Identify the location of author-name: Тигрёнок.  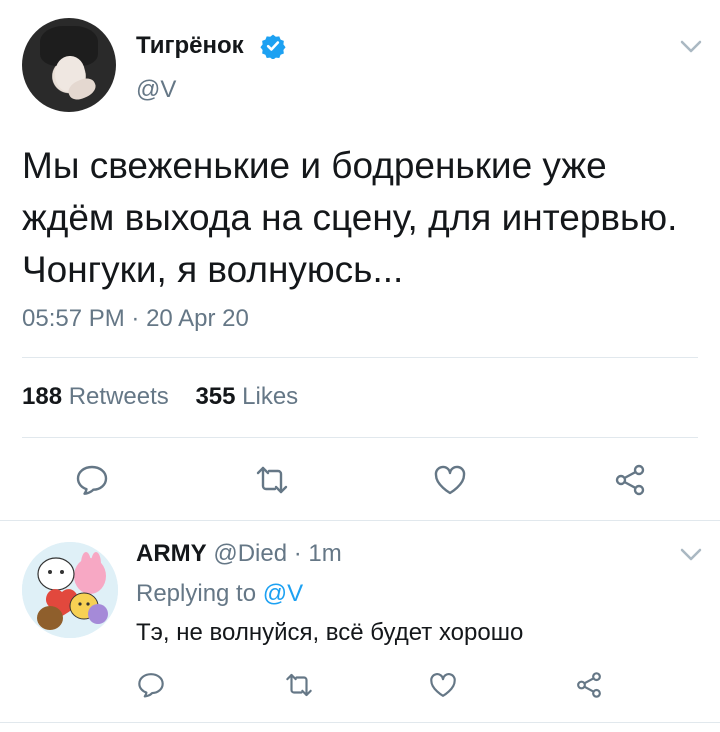
(190, 46).